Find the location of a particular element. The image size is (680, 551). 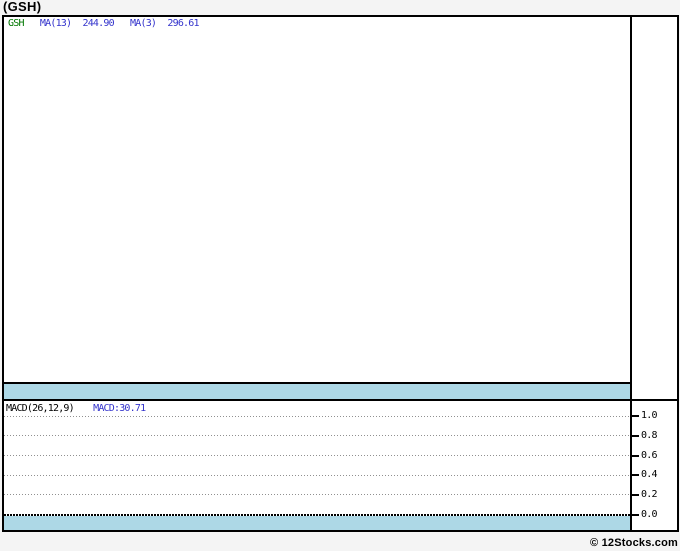

gridline-0.8 is located at coordinates (317, 435).